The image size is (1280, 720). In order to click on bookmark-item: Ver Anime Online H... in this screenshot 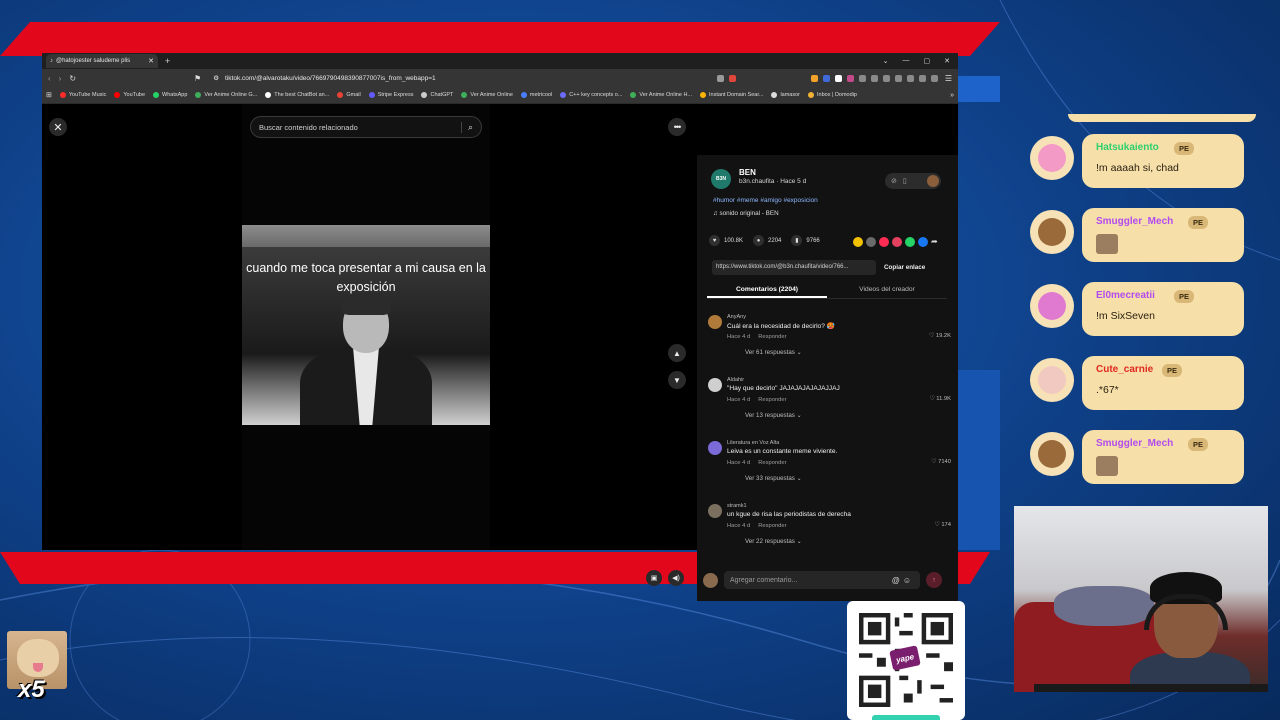, I will do `click(661, 95)`.